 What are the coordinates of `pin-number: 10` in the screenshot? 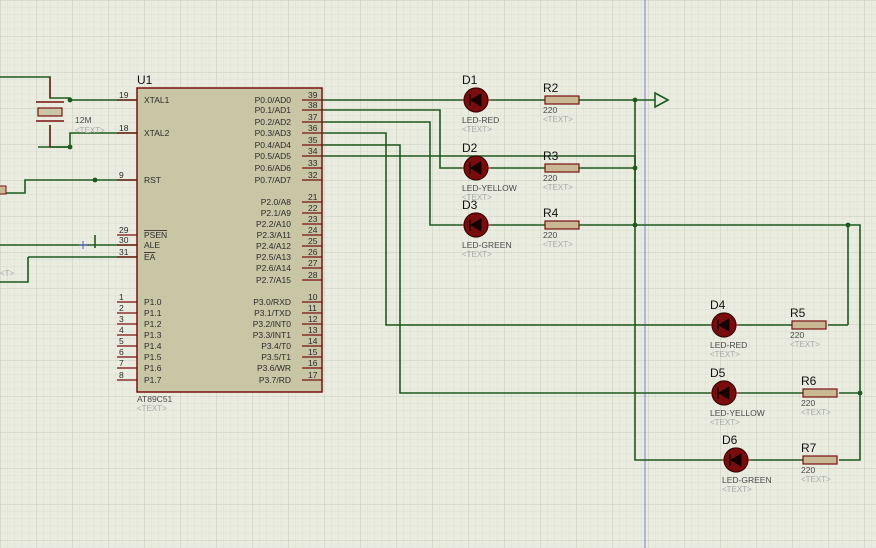 It's located at (313, 297).